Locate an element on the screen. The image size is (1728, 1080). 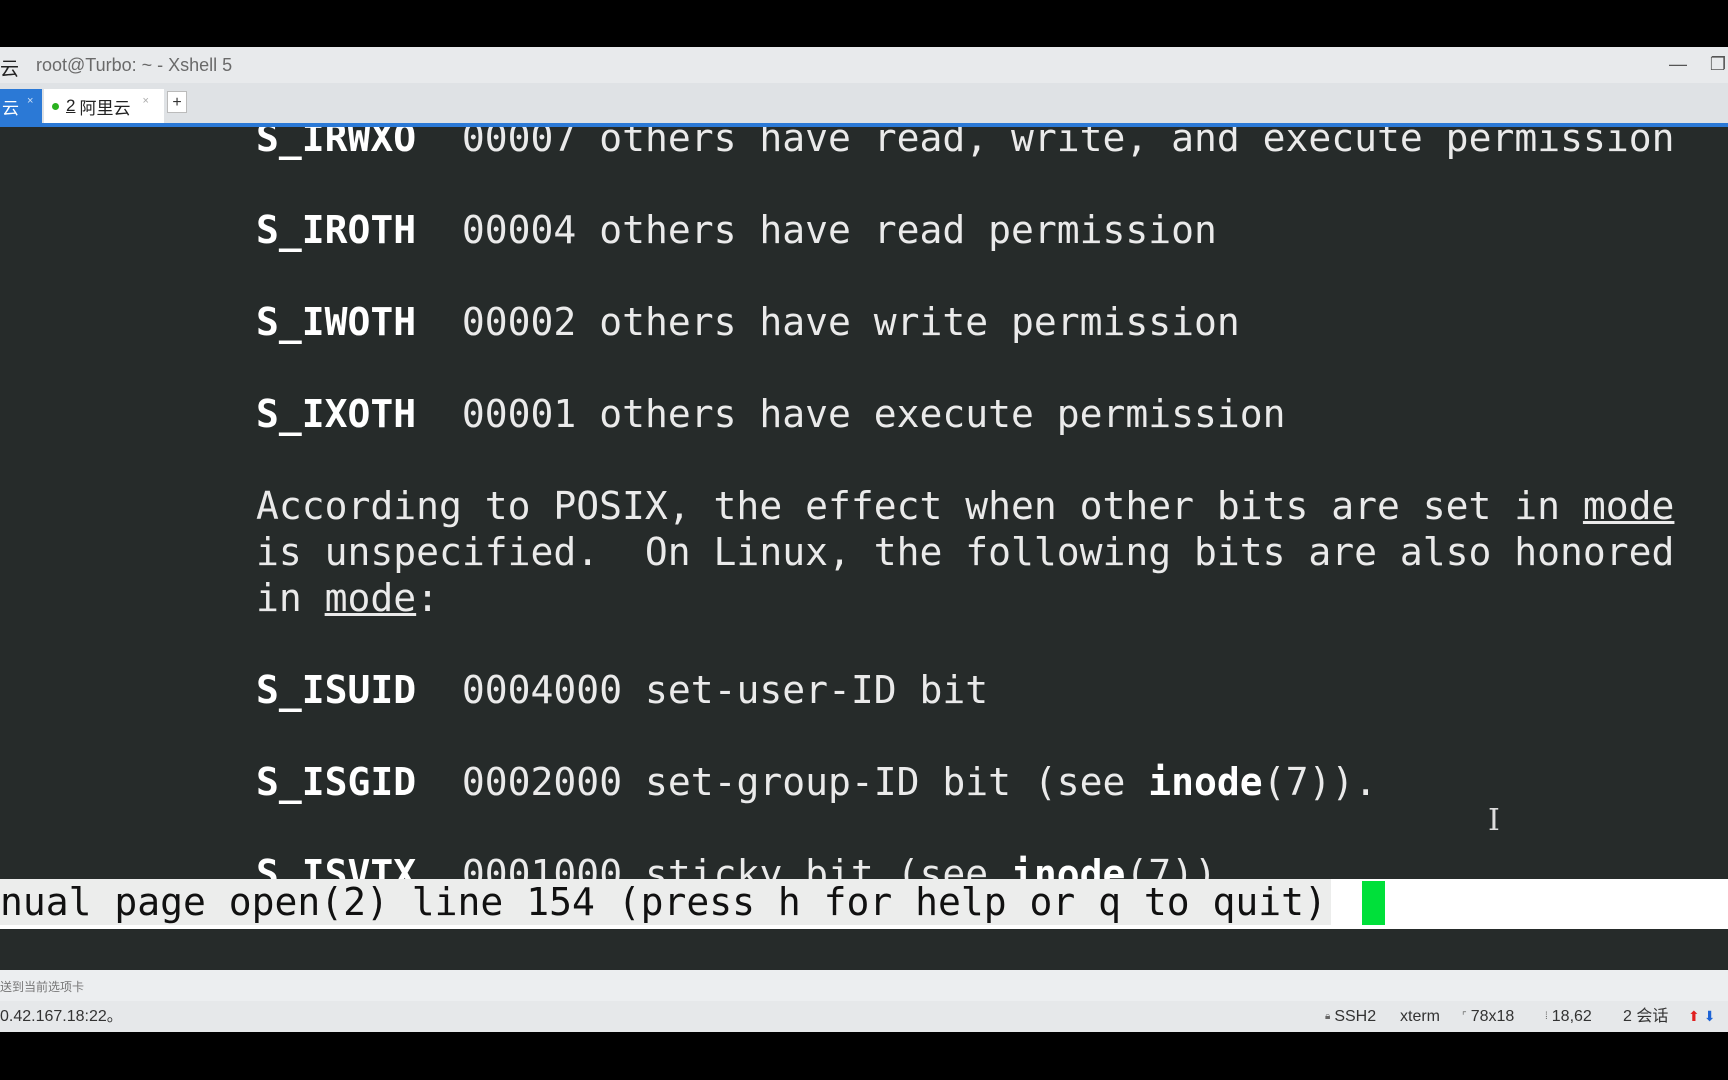
tab-number: 2 is located at coordinates (71, 105).